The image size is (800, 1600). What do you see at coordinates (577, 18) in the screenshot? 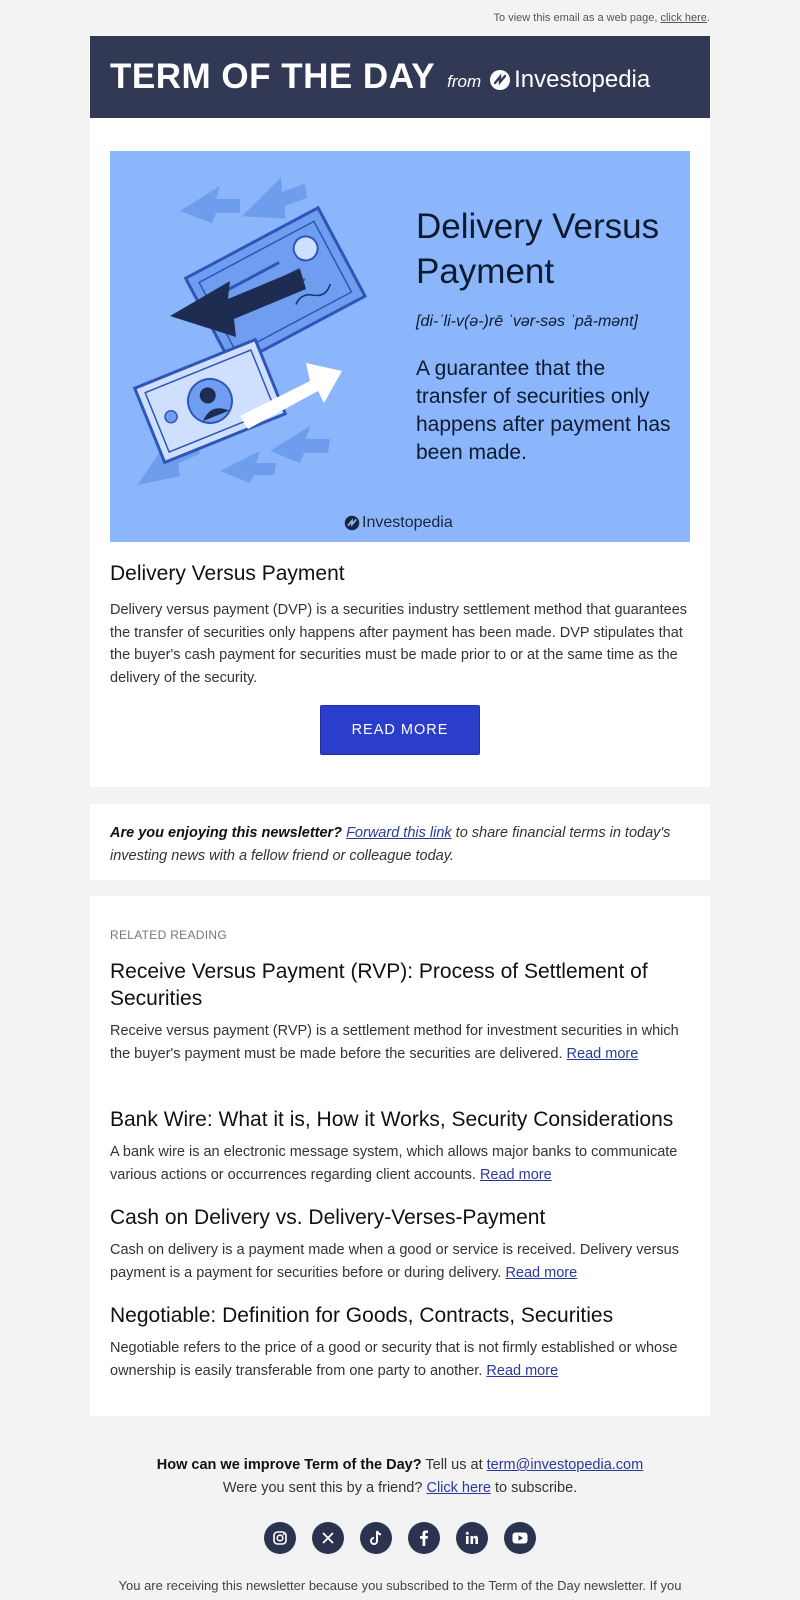
I see `web-view-text: To view this email as a web page,` at bounding box center [577, 18].